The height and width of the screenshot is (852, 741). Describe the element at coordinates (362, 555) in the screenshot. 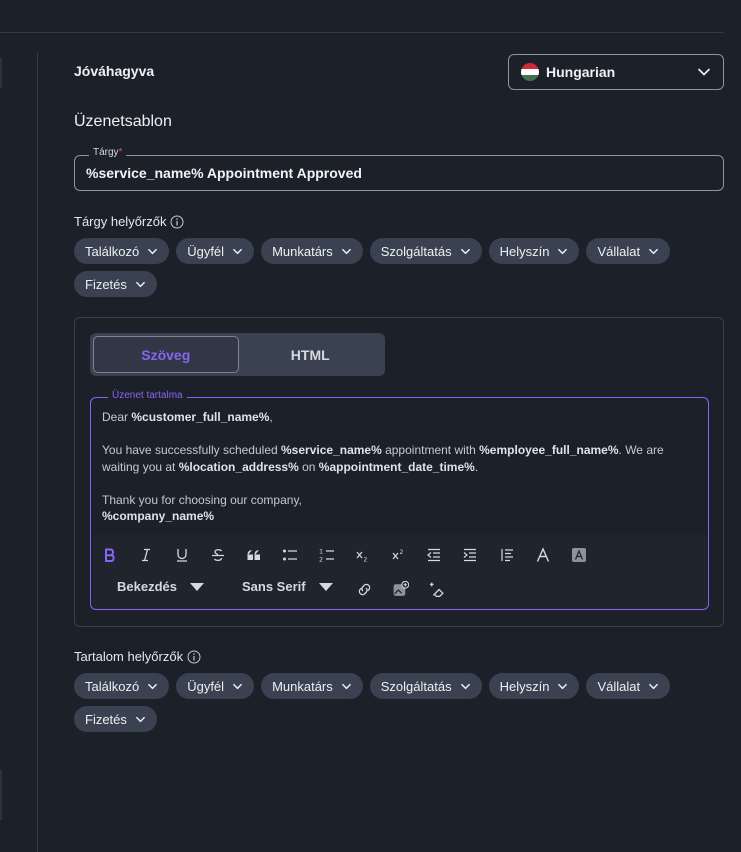

I see `subscript-button: 2` at that location.